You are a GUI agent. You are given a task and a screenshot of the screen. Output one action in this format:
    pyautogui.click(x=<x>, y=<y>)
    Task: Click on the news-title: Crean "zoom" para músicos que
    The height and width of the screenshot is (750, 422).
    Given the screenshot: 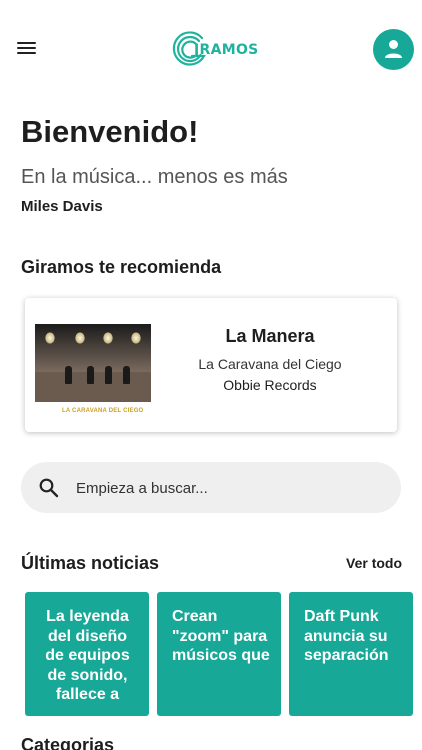 What is the action you would take?
    pyautogui.click(x=221, y=636)
    